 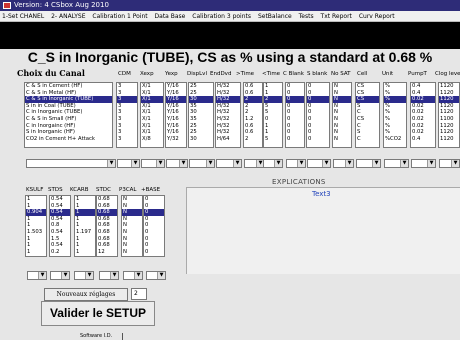 I want to click on reset-value-input: 2, so click(x=139, y=294).